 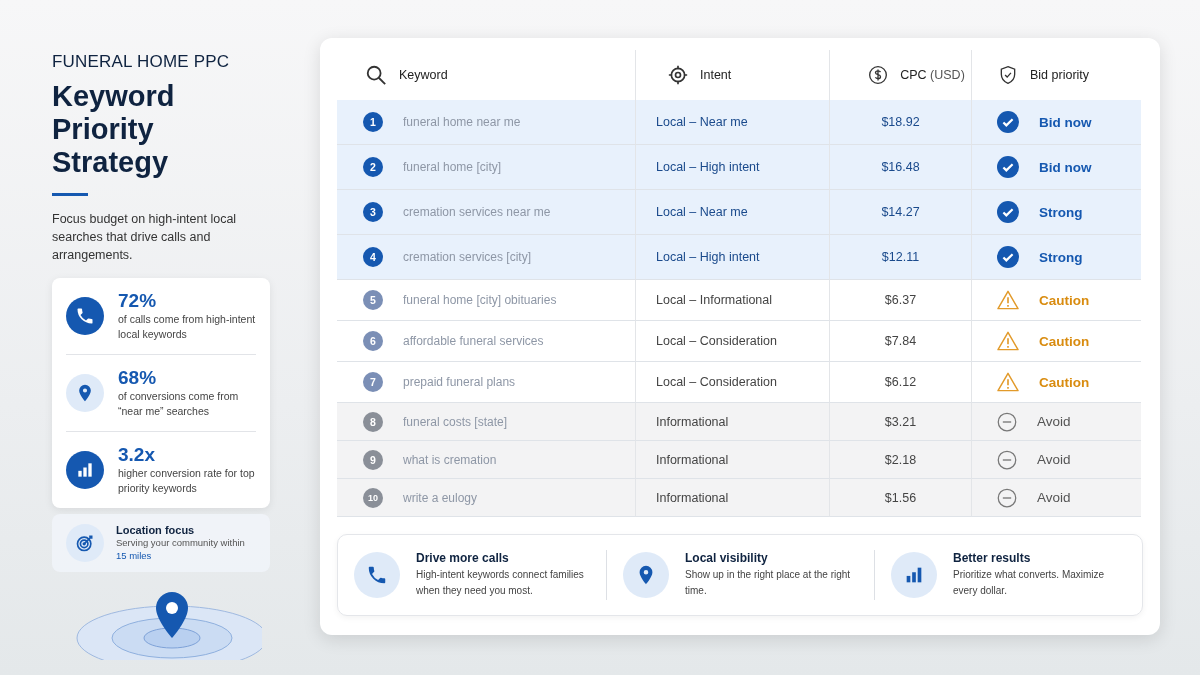 What do you see at coordinates (900, 459) in the screenshot?
I see `cpc-text: $2.18` at bounding box center [900, 459].